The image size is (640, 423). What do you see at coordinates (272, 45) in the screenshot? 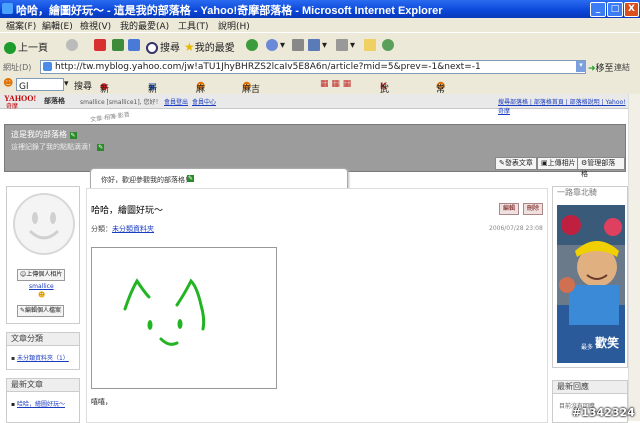
I see `mail-icon` at bounding box center [272, 45].